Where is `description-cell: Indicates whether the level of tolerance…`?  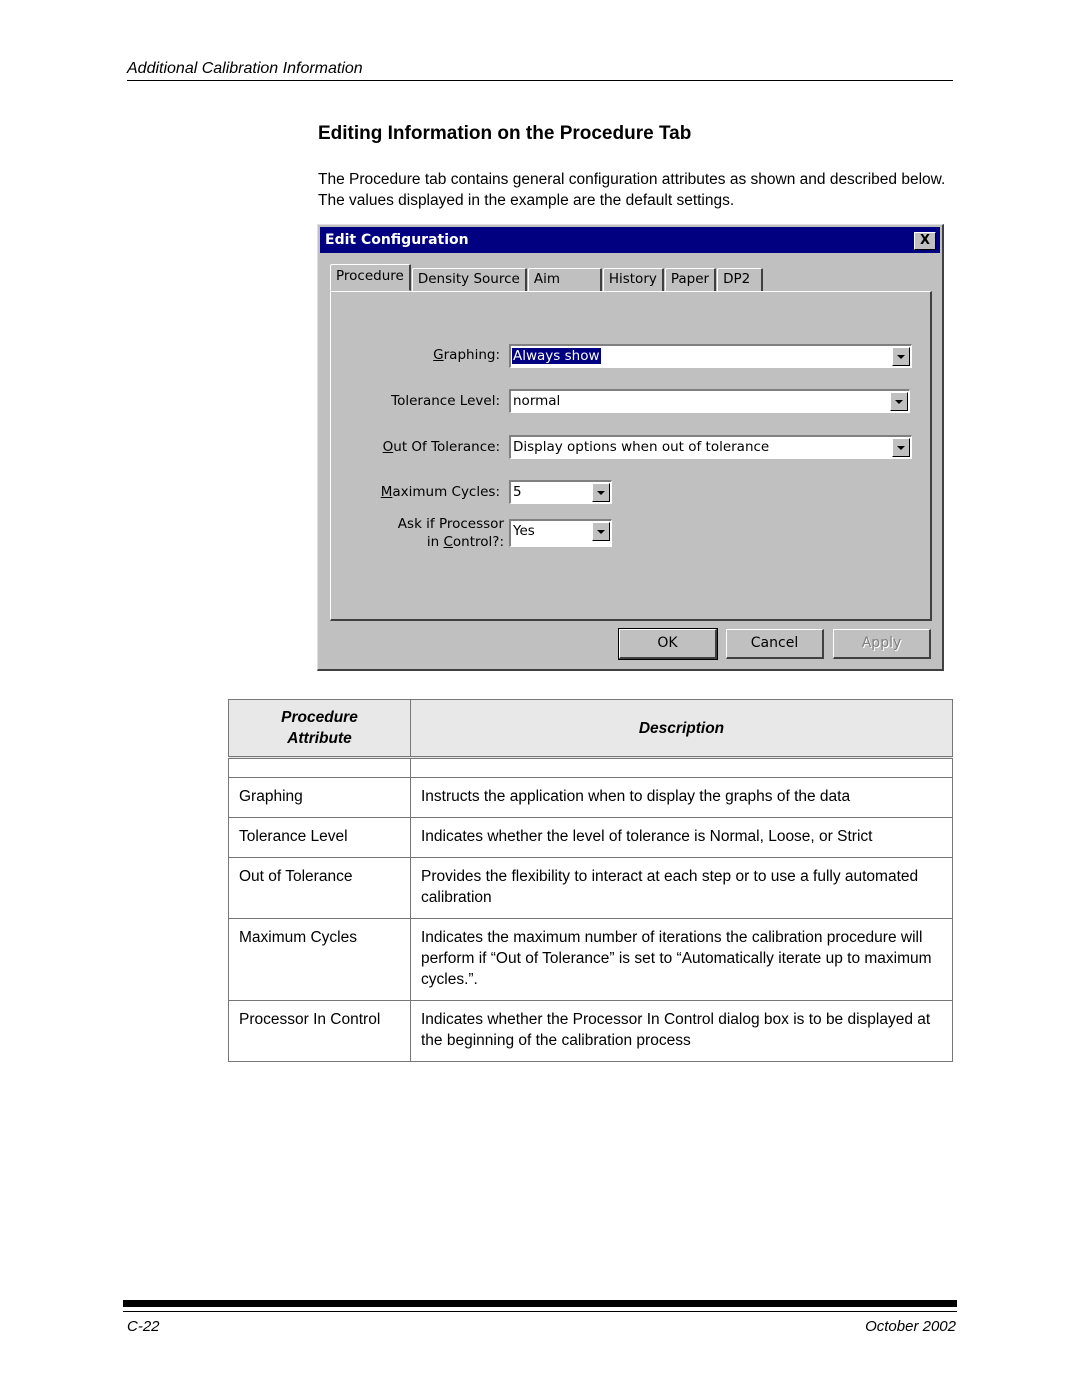
description-cell: Indicates whether the level of tolerance… is located at coordinates (681, 837).